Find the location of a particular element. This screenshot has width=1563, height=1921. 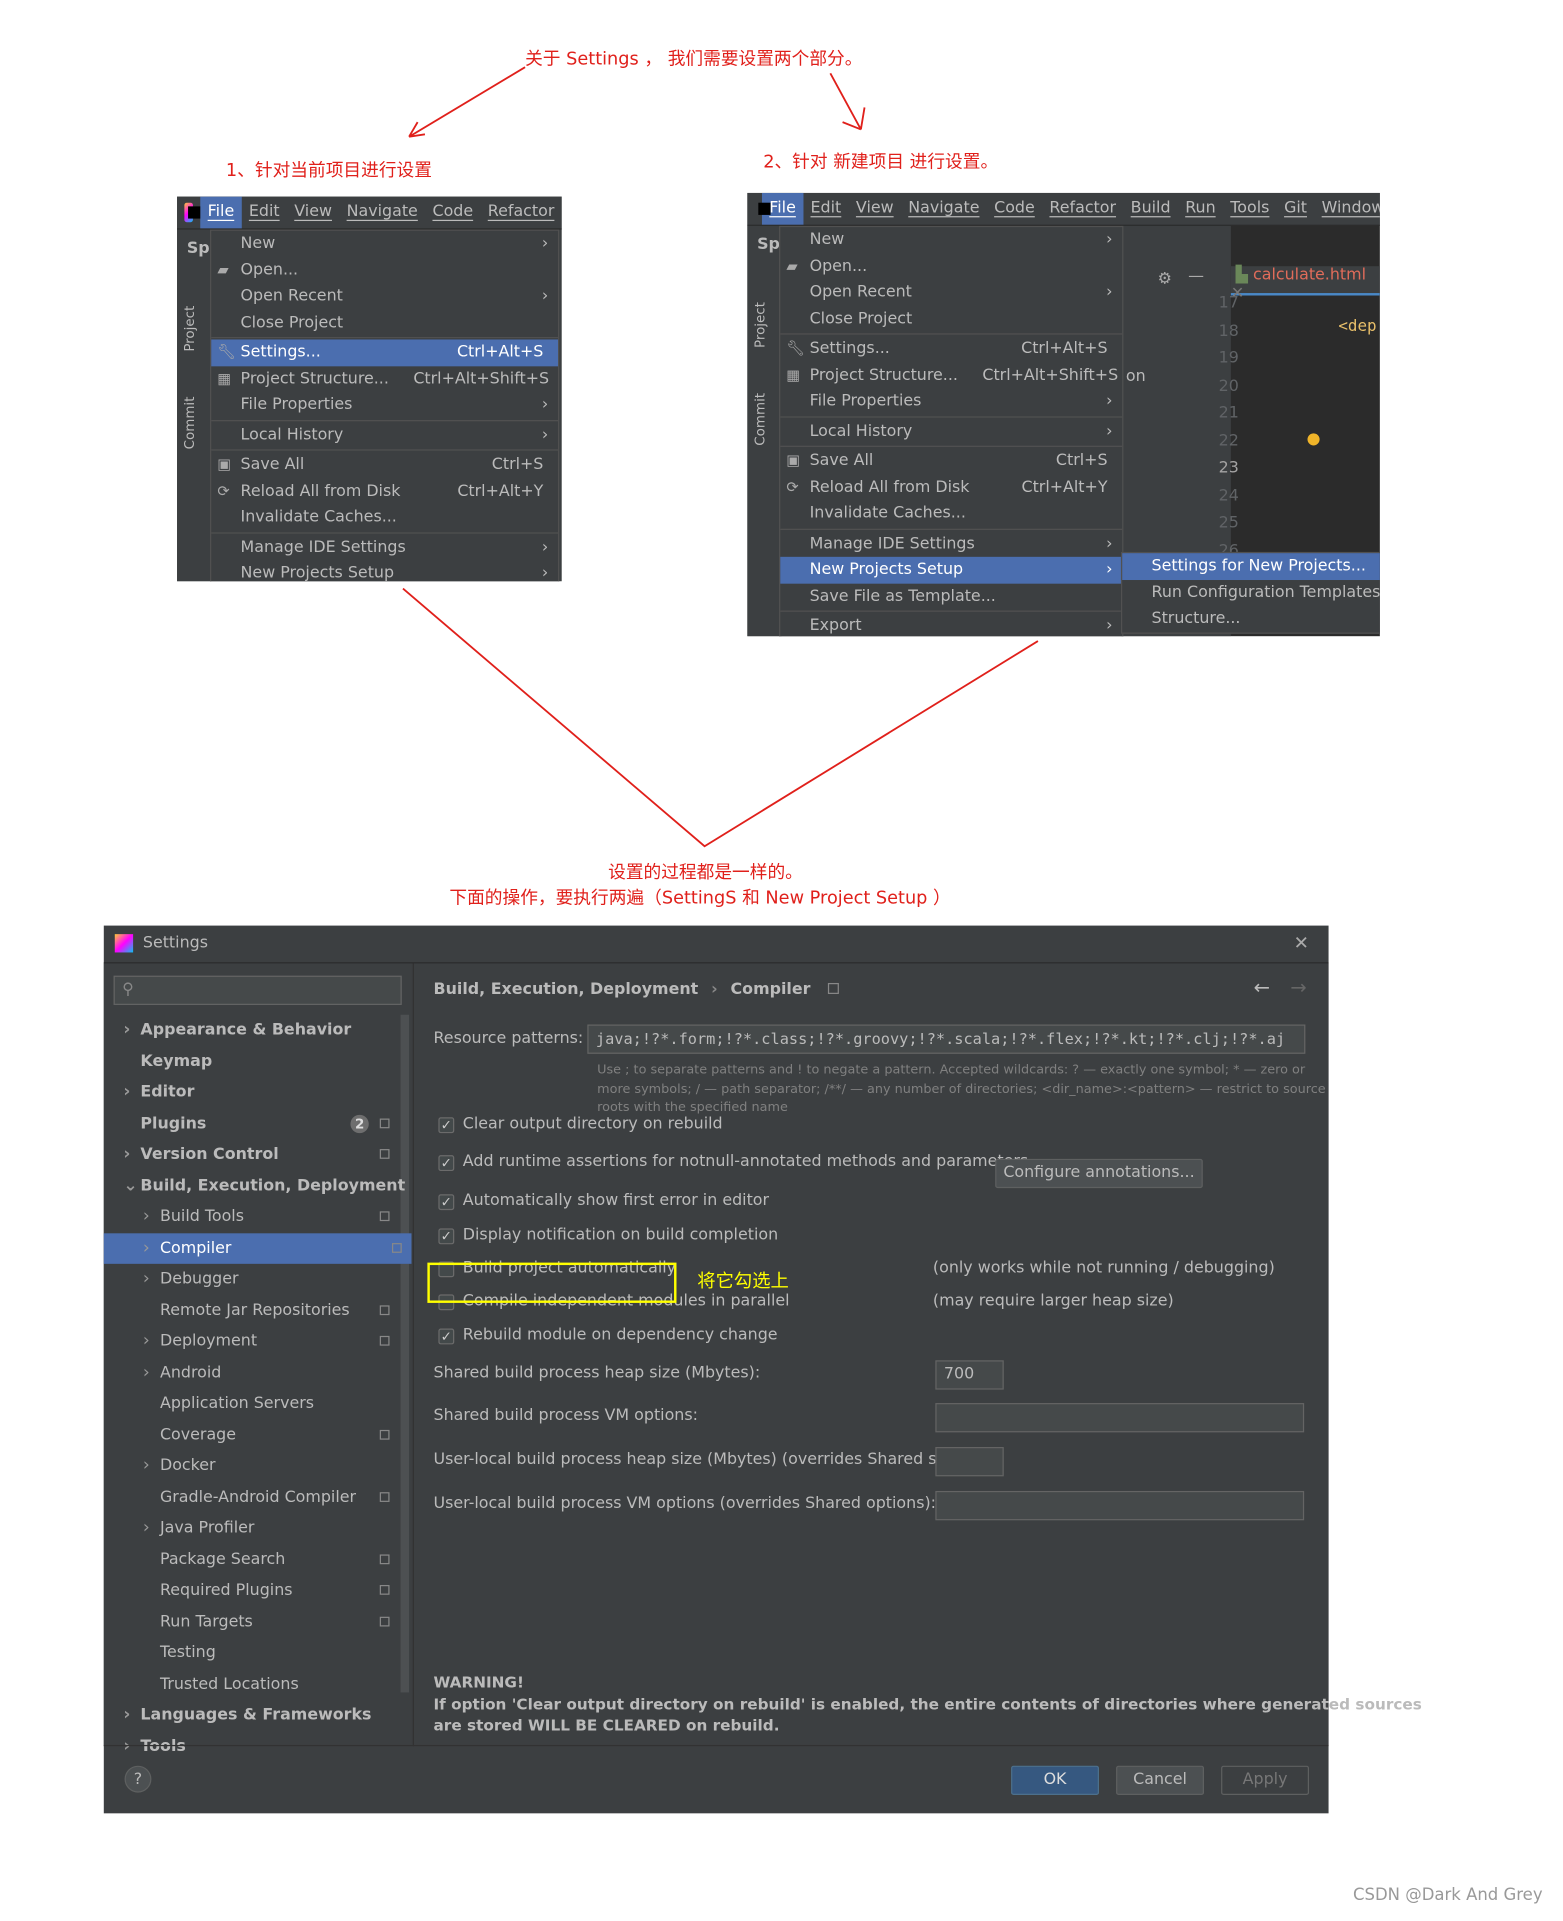

menu-item-open-recent: Open Recent › is located at coordinates (384, 296).